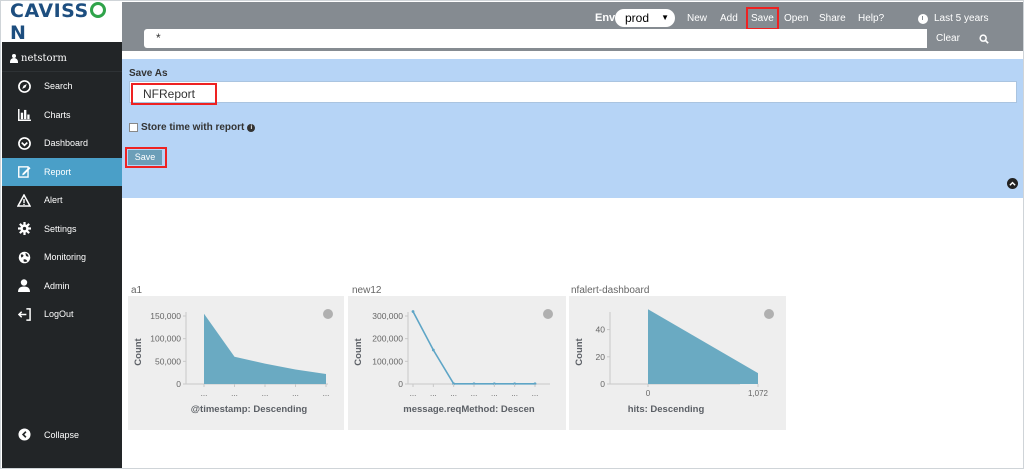 The width and height of the screenshot is (1024, 469). I want to click on sidebar-item-alert: Alert, so click(62, 200).